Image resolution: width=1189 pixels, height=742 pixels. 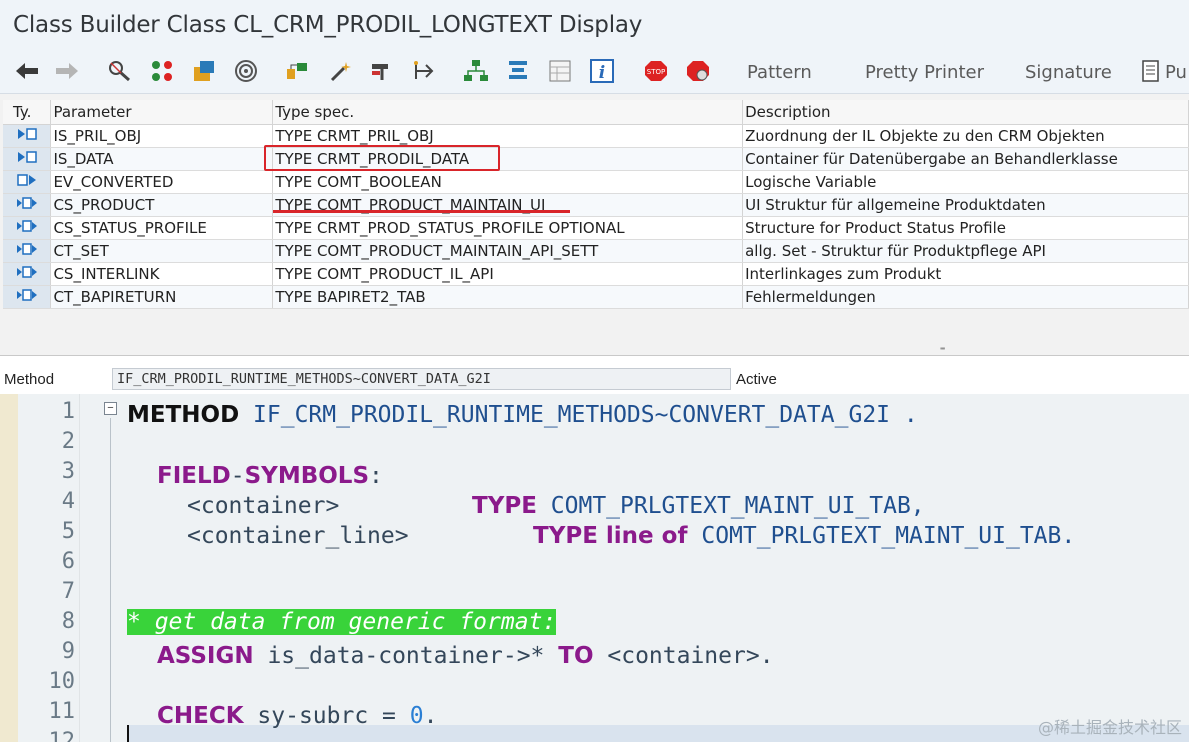 What do you see at coordinates (263, 506) in the screenshot?
I see `code-line-4: <container>` at bounding box center [263, 506].